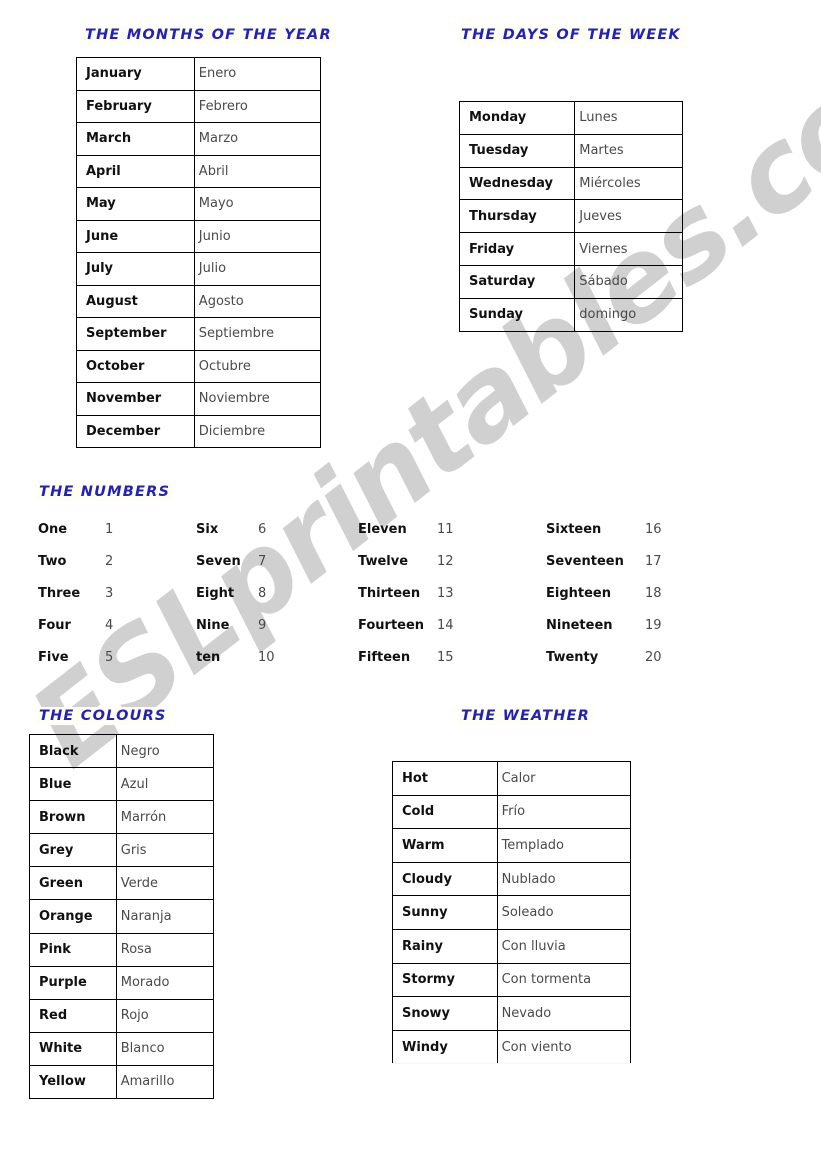 The image size is (821, 1169). I want to click on table-row: White Blanco, so click(122, 1048).